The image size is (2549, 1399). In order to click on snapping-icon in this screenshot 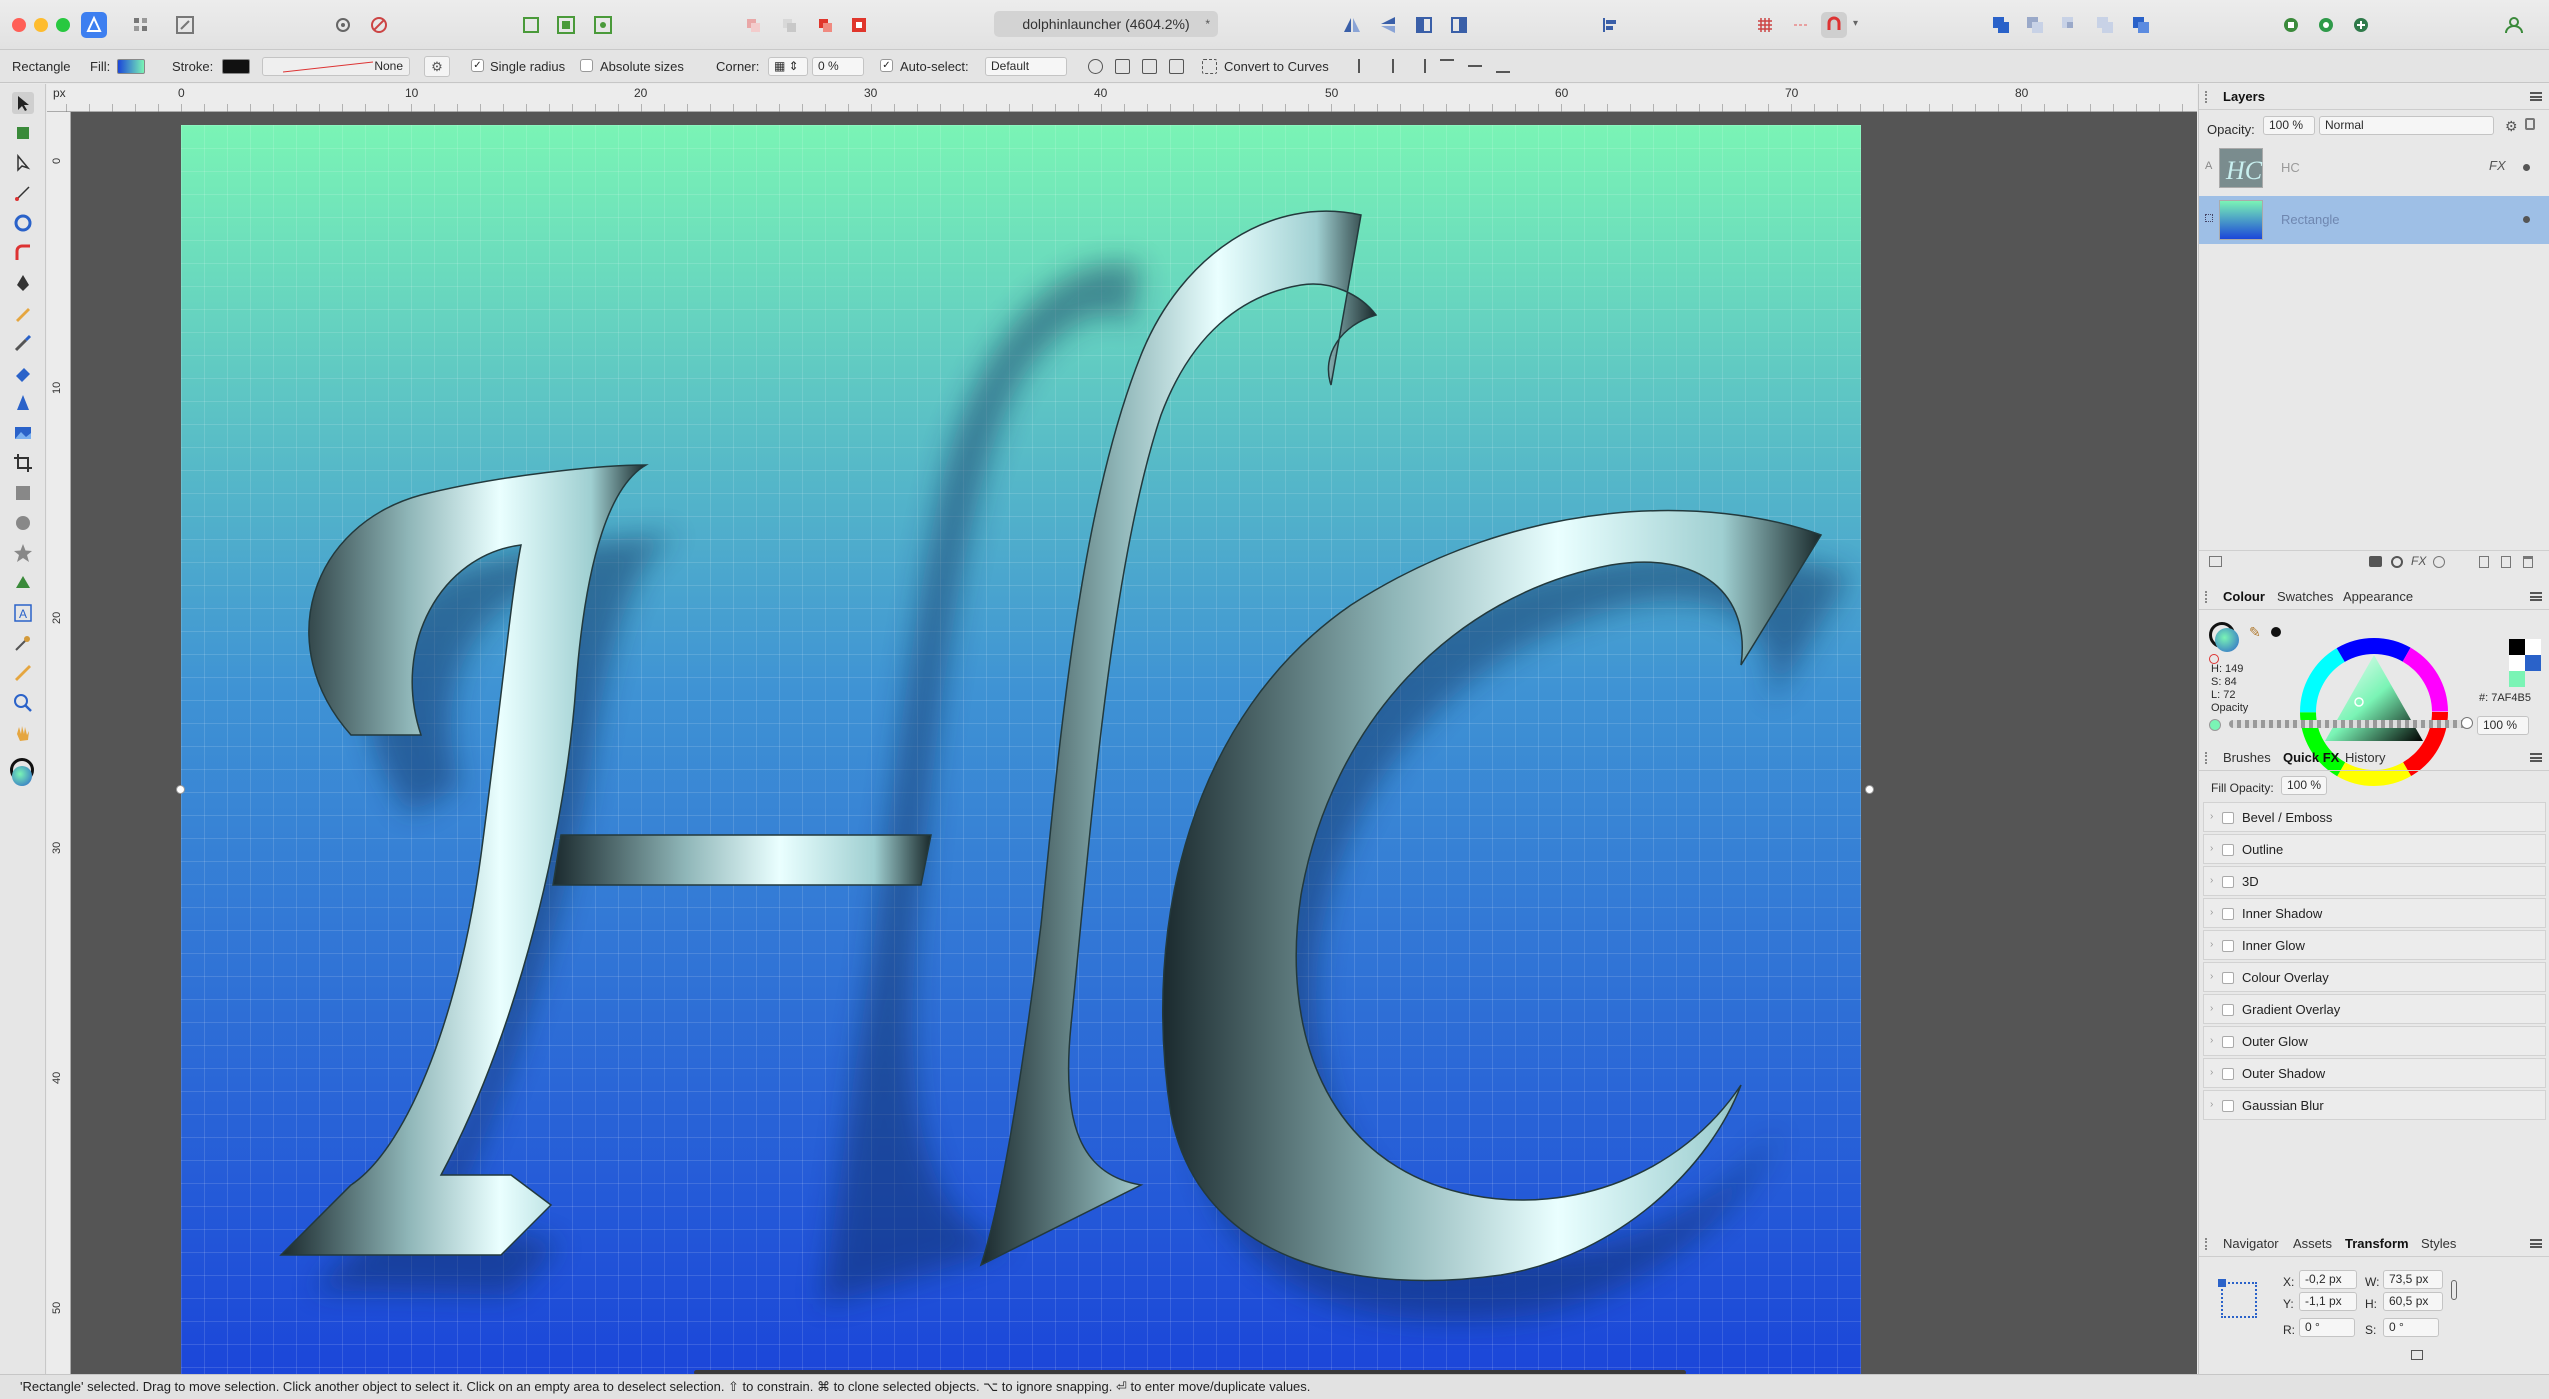, I will do `click(379, 25)`.